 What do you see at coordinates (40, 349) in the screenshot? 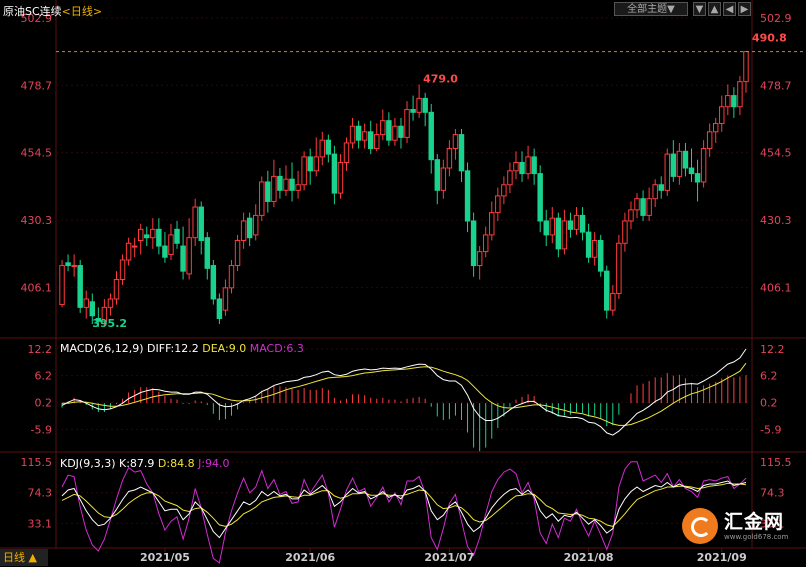
I see `macd-axis-left-label-0: 12.2` at bounding box center [40, 349].